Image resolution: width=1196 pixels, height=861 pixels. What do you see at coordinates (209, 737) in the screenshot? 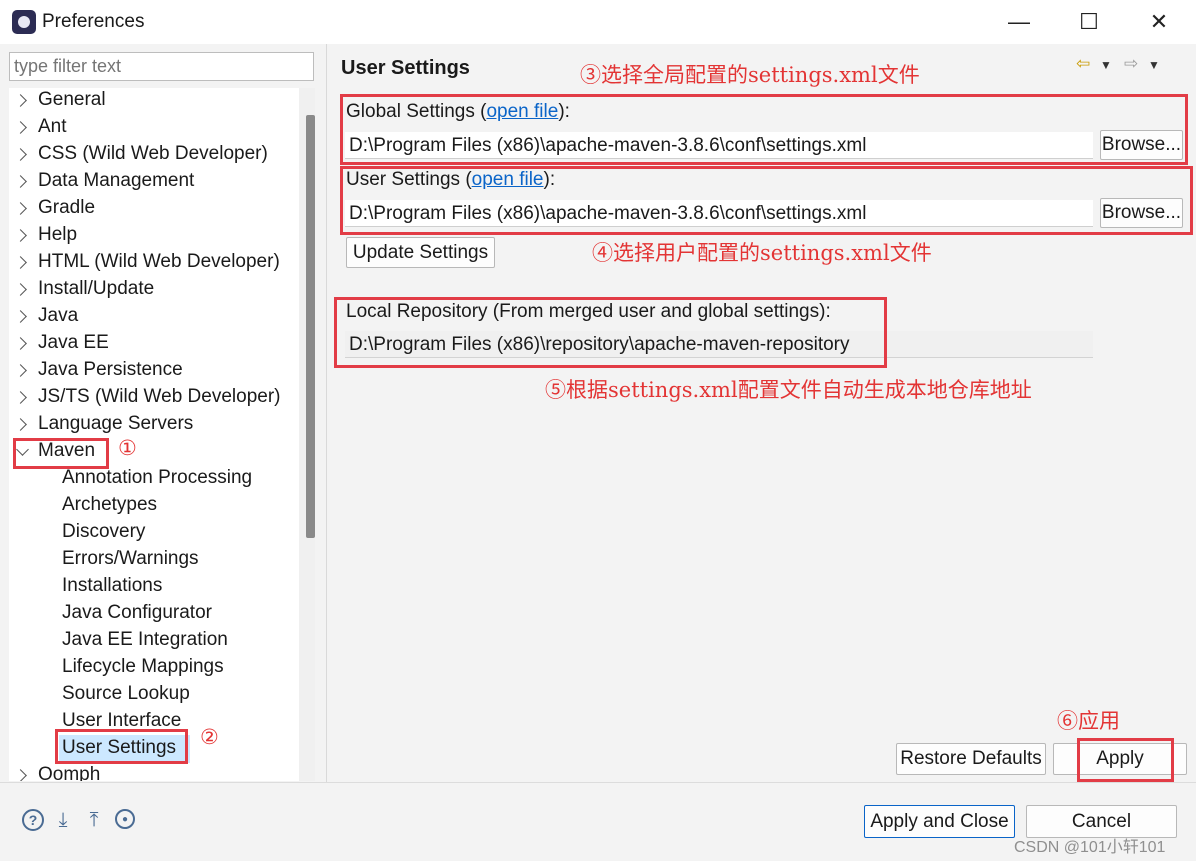
I see `annotation-2: ②` at bounding box center [209, 737].